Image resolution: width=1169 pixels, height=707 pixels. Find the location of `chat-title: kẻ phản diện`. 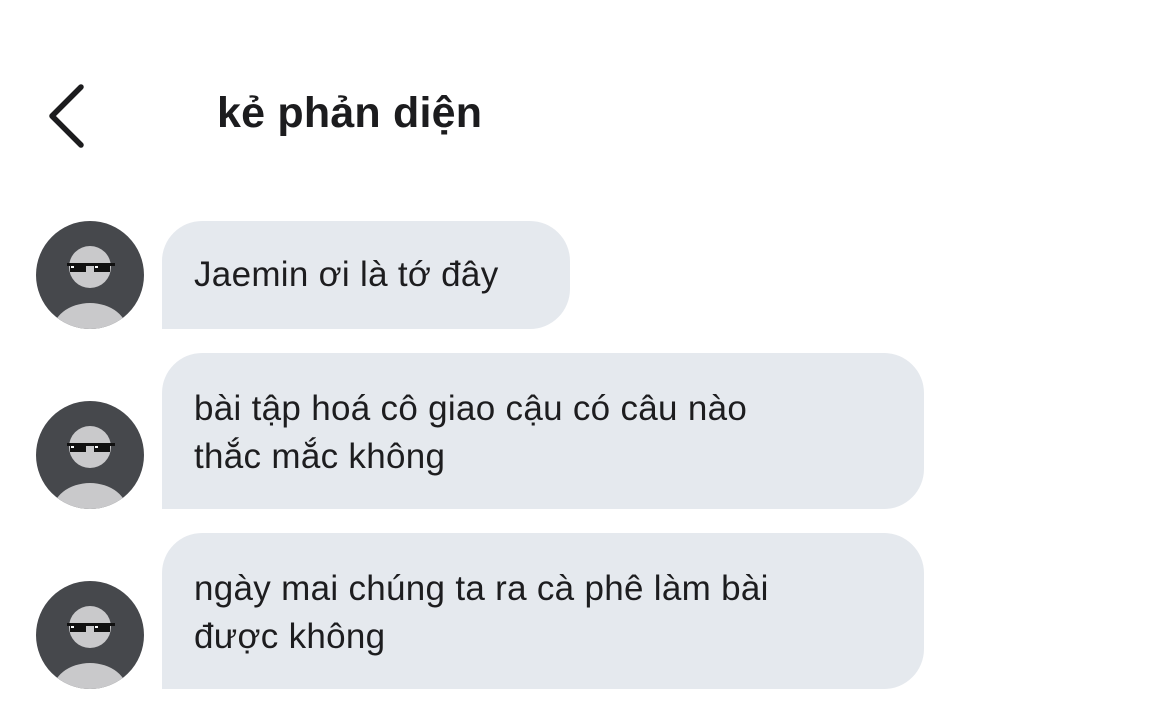

chat-title: kẻ phản diện is located at coordinates (350, 113).